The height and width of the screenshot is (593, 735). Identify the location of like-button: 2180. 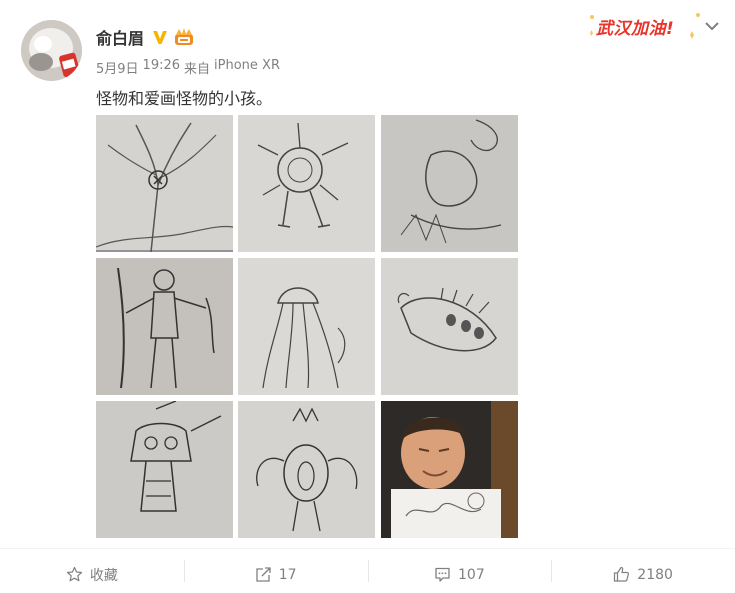
(643, 574).